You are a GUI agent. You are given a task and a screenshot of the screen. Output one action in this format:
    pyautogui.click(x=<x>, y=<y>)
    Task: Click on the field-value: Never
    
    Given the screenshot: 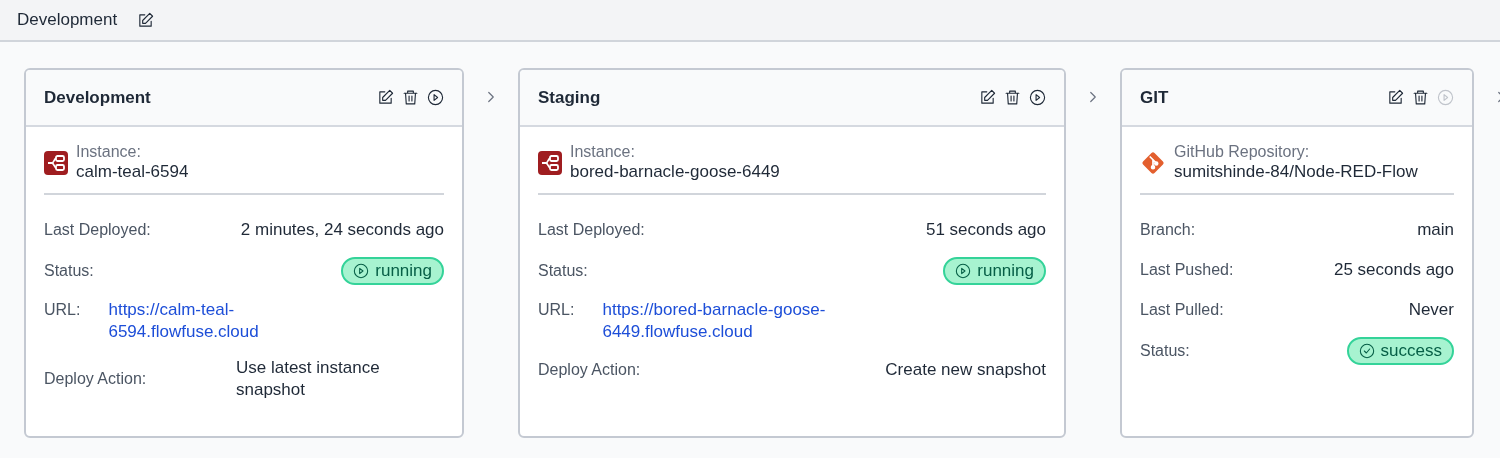 What is the action you would take?
    pyautogui.click(x=1431, y=310)
    